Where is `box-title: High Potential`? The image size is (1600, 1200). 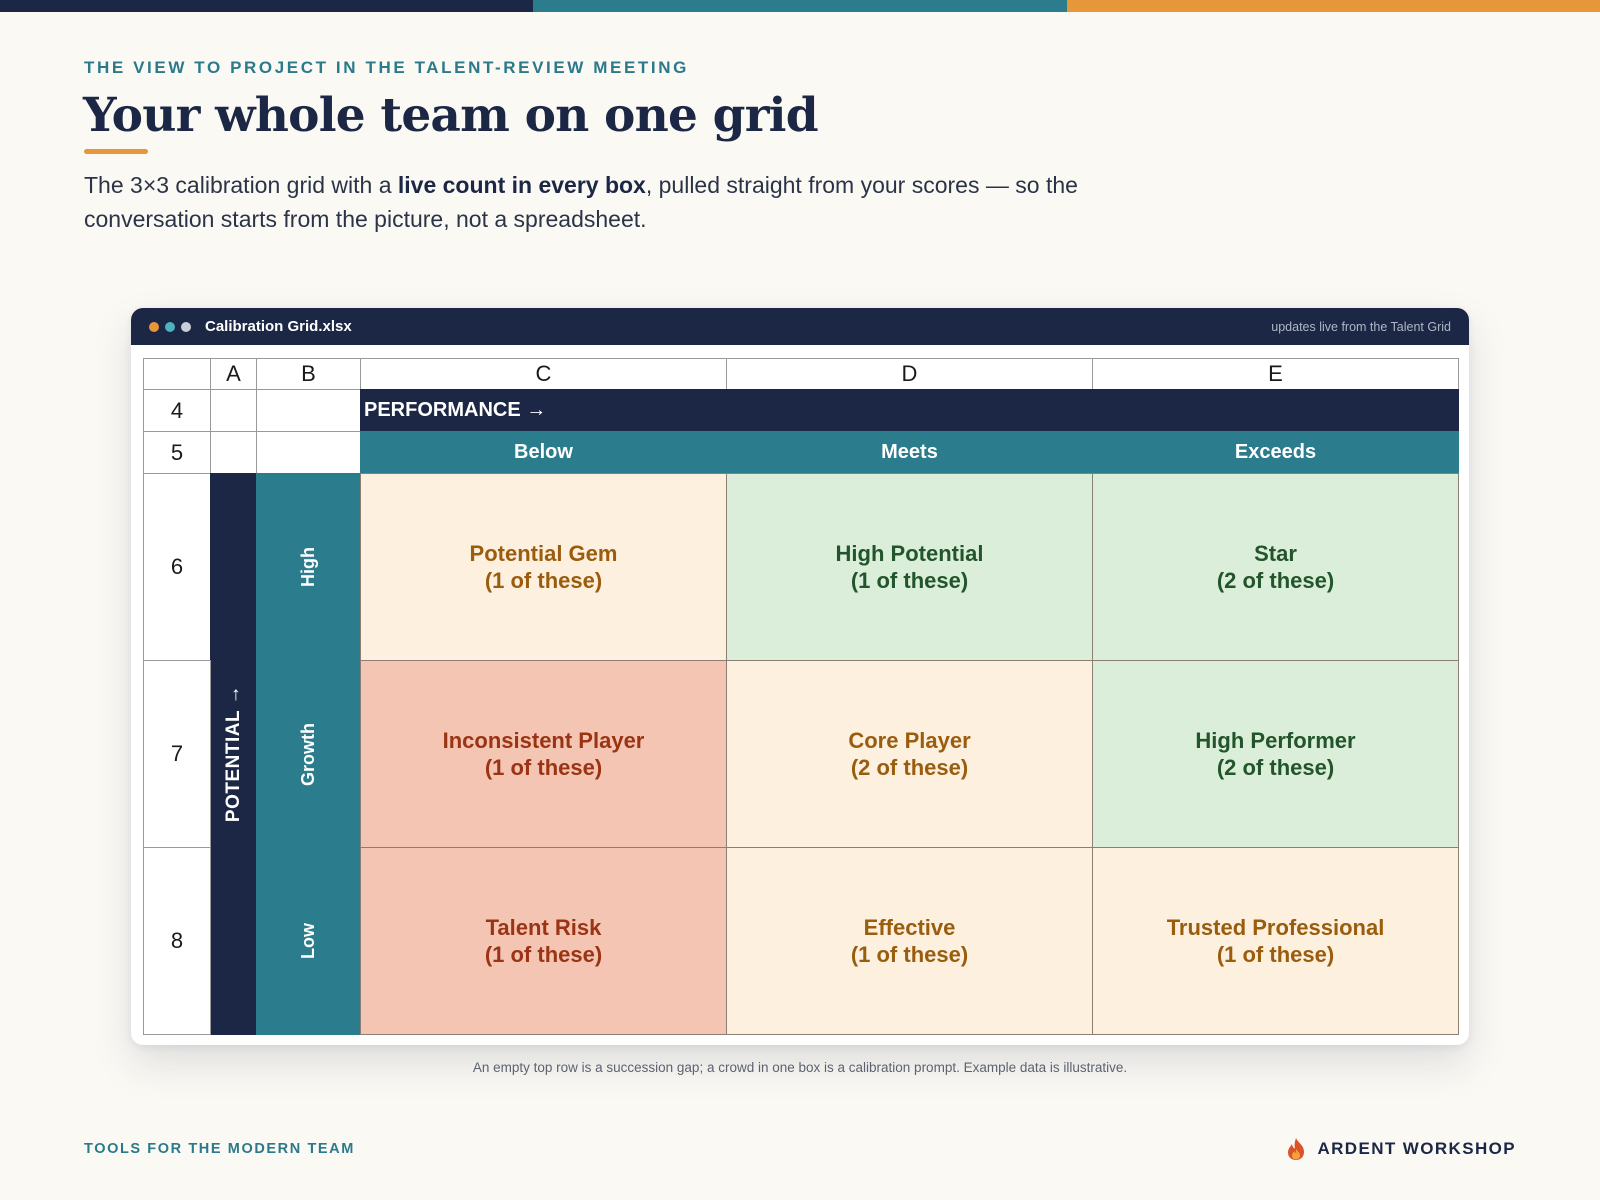 box-title: High Potential is located at coordinates (909, 553).